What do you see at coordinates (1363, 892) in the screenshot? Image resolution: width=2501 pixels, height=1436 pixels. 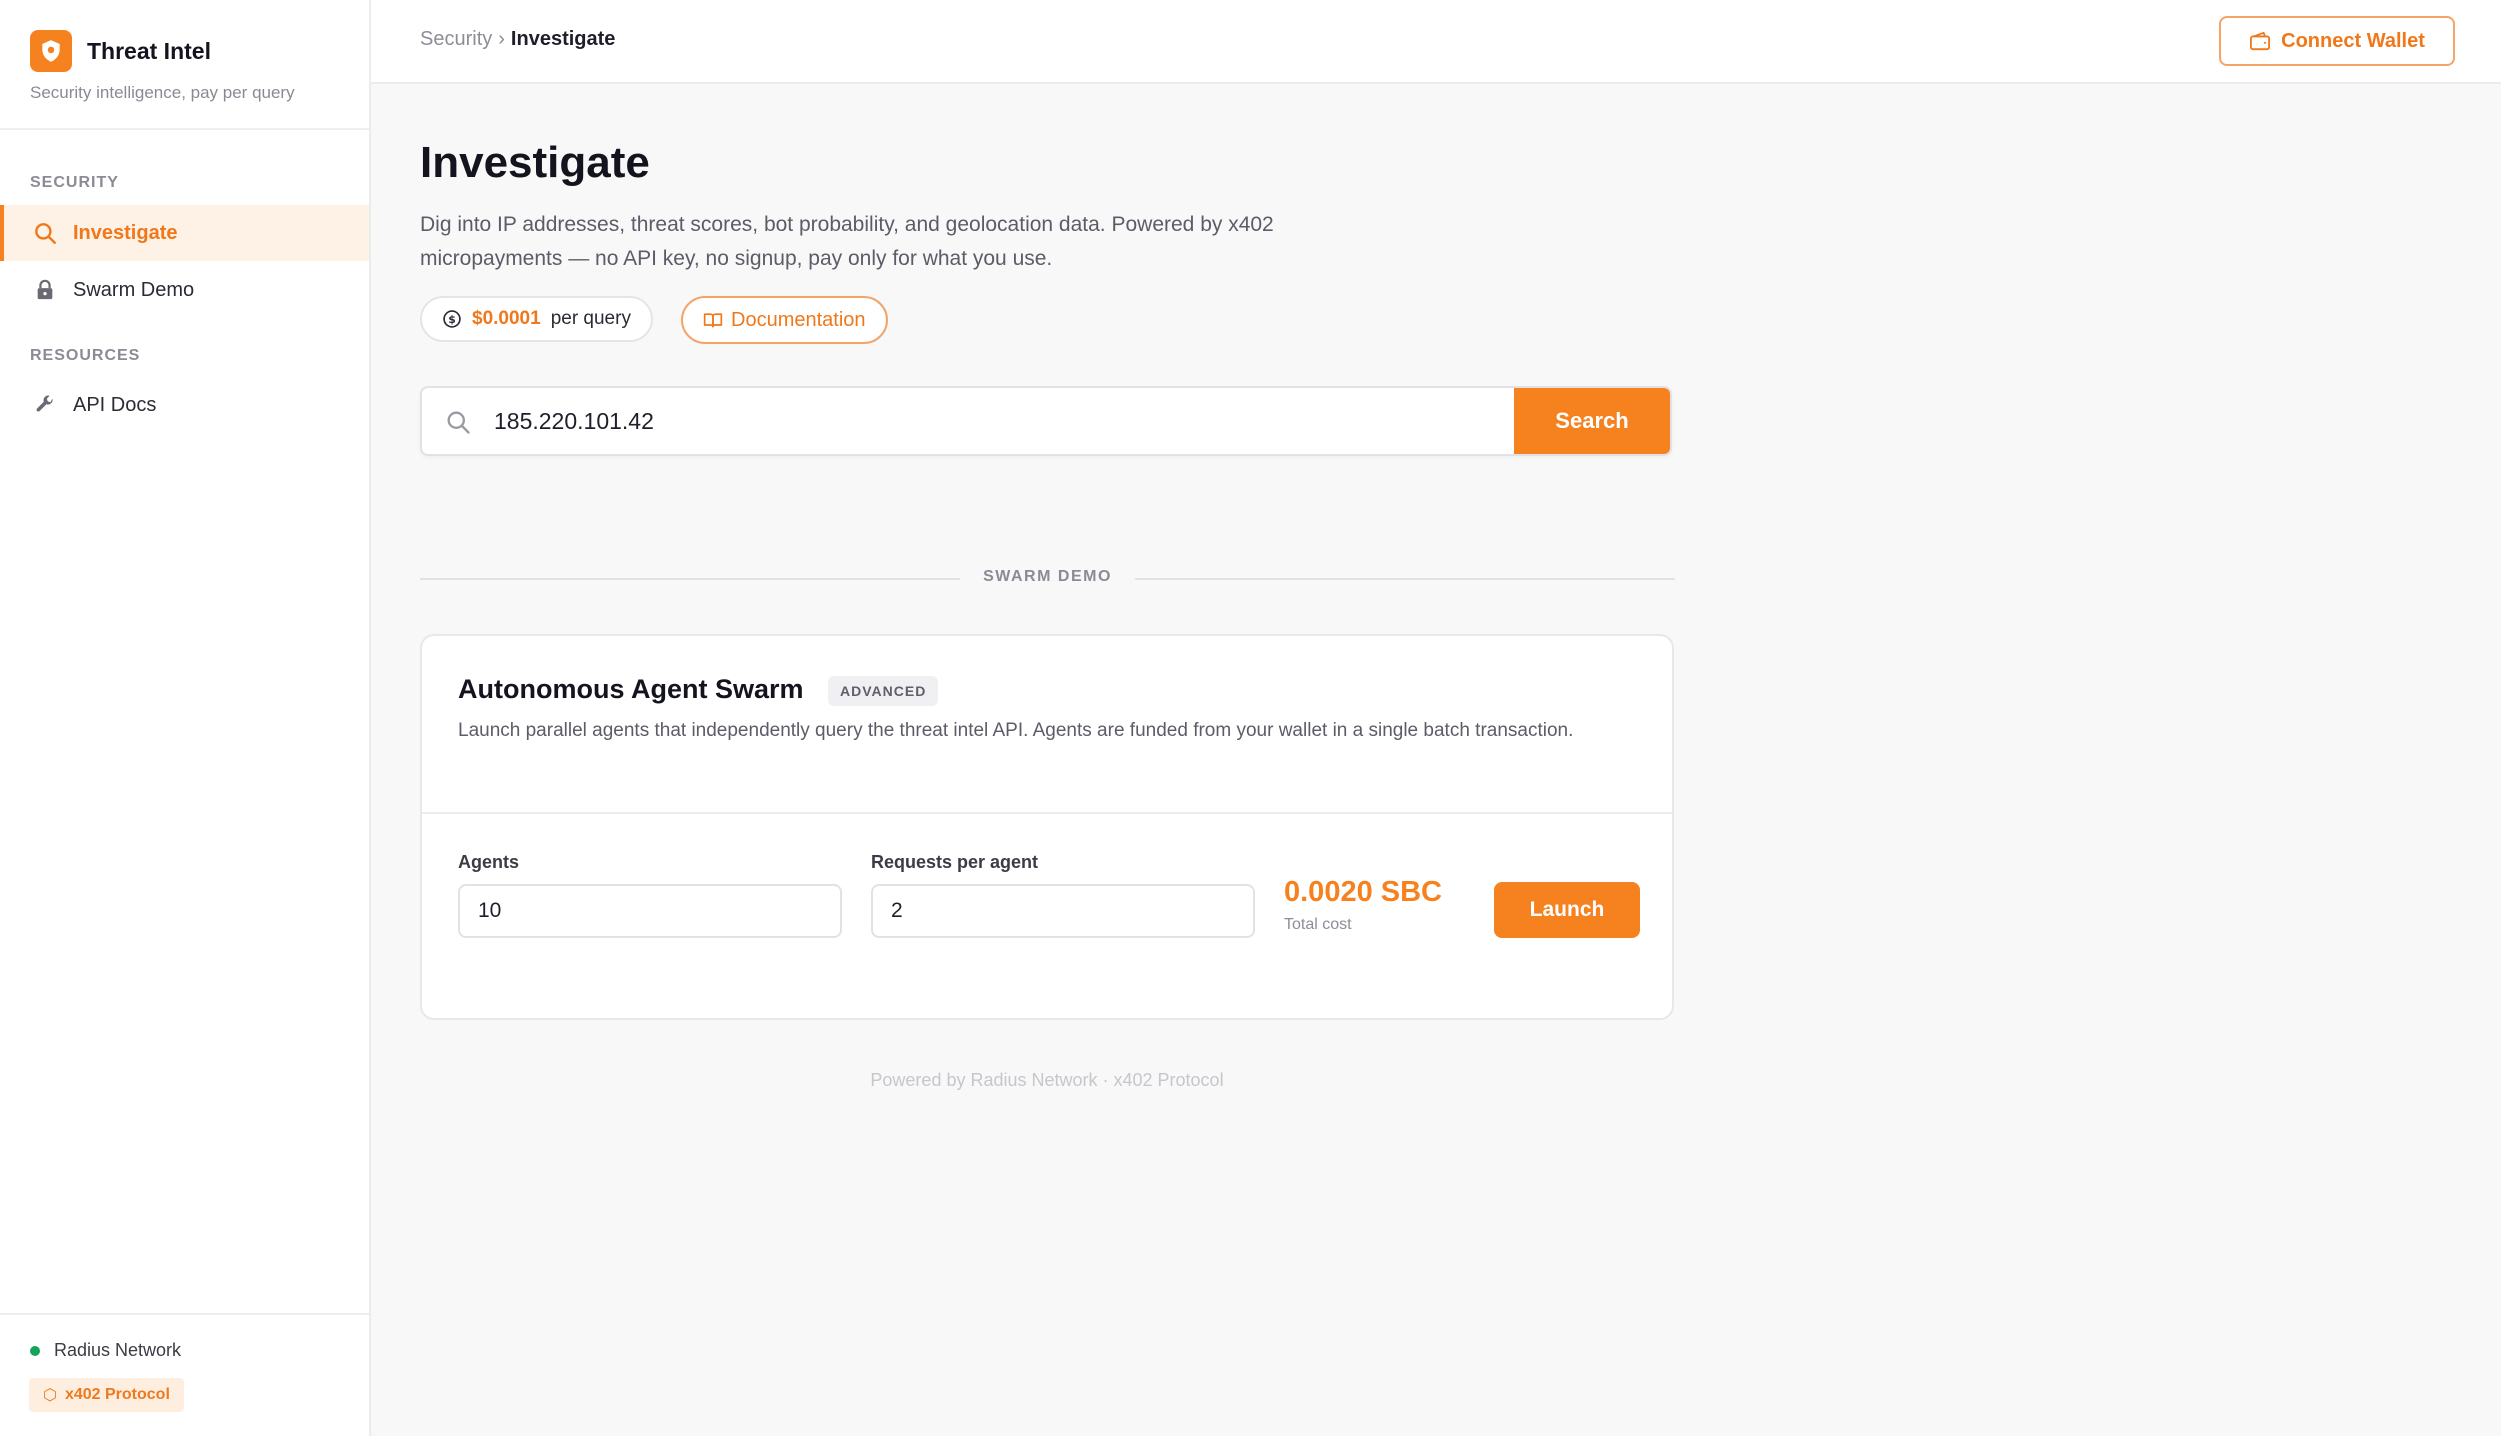 I see `total-cost-value: 0.0020 SBC` at bounding box center [1363, 892].